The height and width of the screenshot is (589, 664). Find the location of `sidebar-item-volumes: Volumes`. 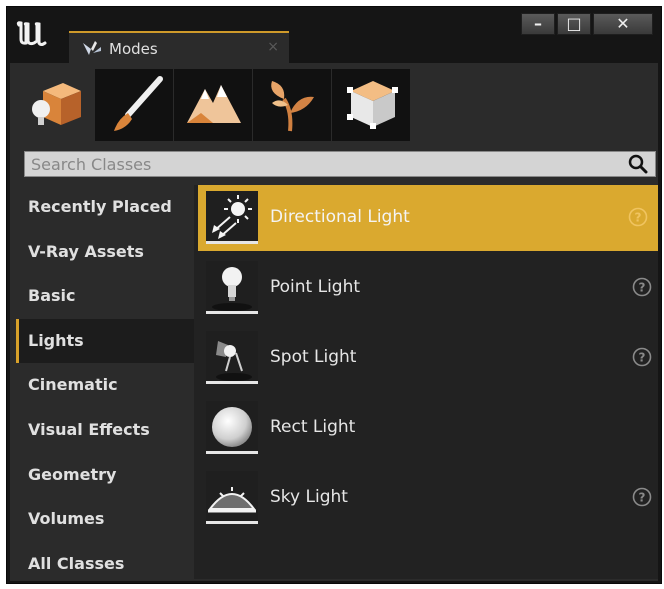

sidebar-item-volumes: Volumes is located at coordinates (105, 519).